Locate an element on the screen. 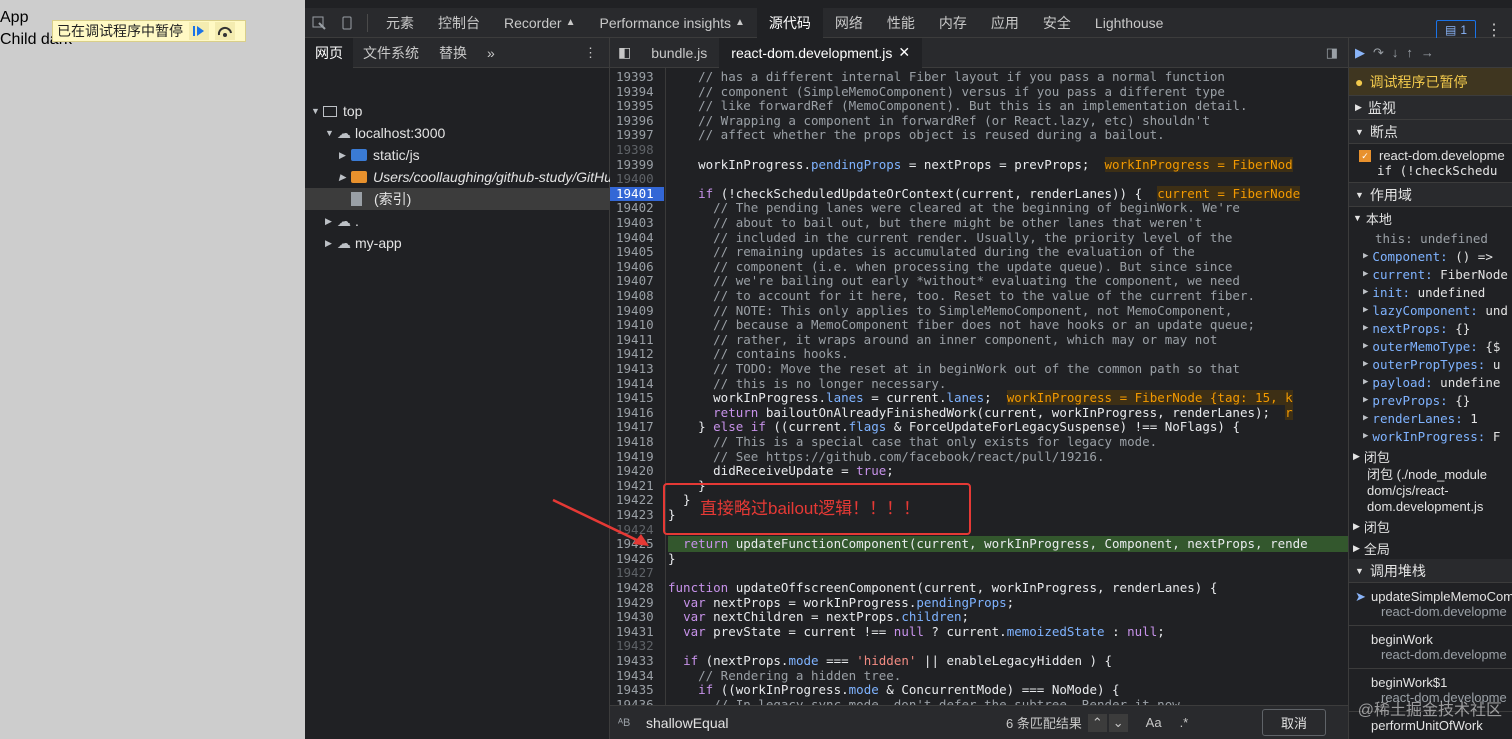  search-input: shallowEqual is located at coordinates (805, 723).